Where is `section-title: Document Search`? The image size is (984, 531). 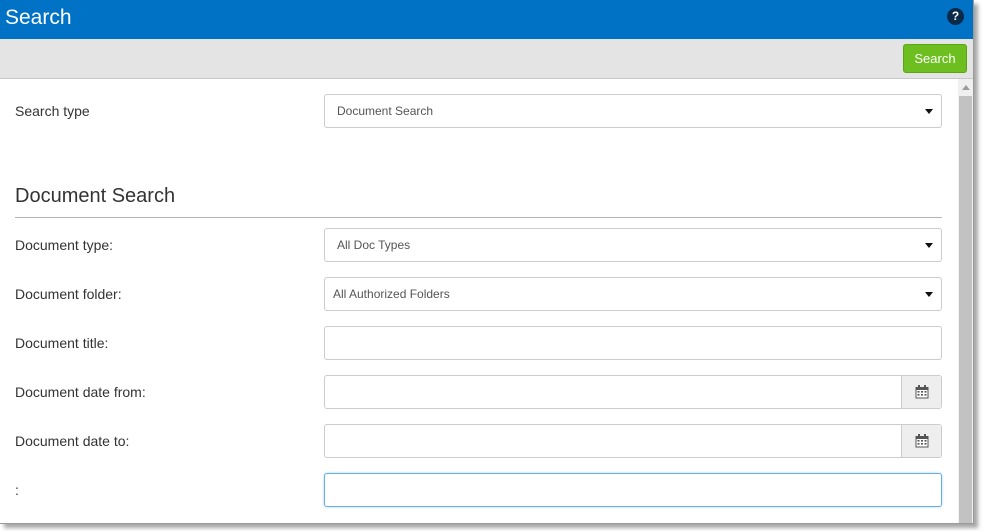
section-title: Document Search is located at coordinates (95, 196).